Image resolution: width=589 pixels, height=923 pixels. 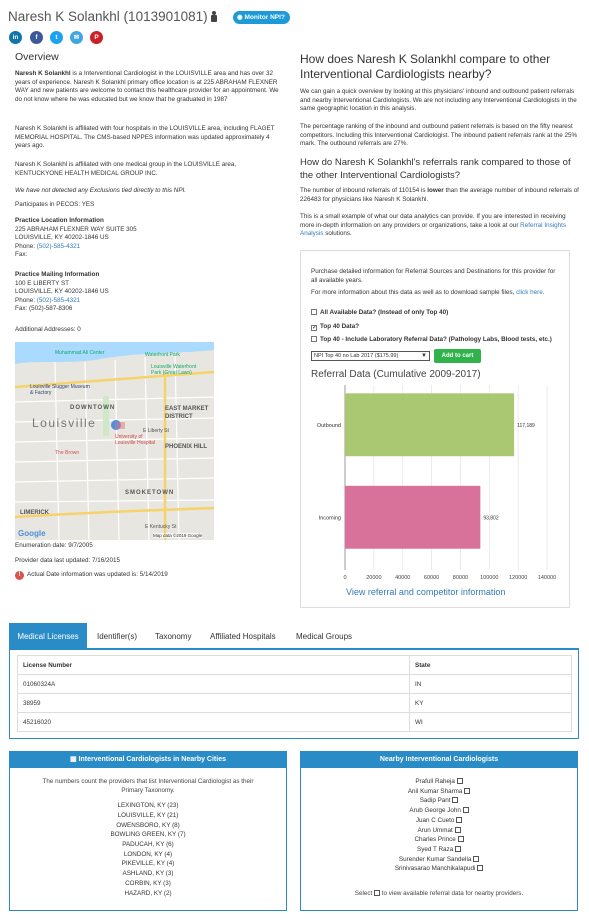 I want to click on cardiologist-name: Sadip Pant, so click(x=436, y=800).